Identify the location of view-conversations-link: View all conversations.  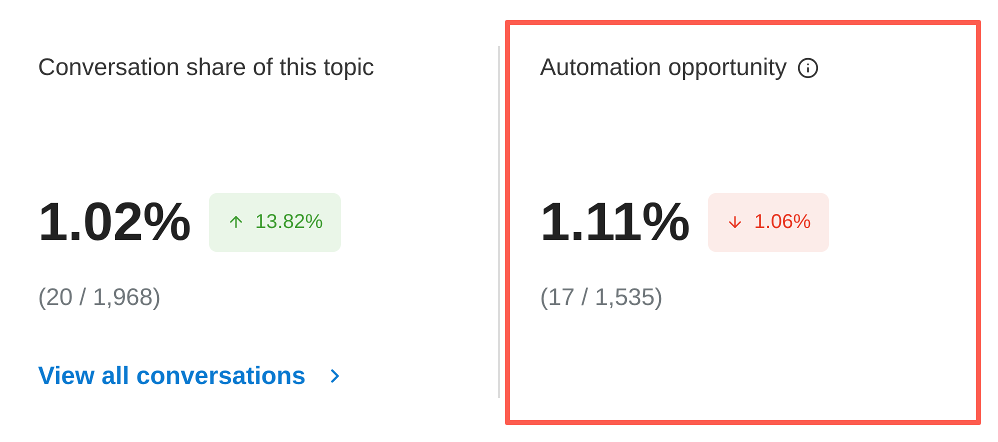
(192, 376).